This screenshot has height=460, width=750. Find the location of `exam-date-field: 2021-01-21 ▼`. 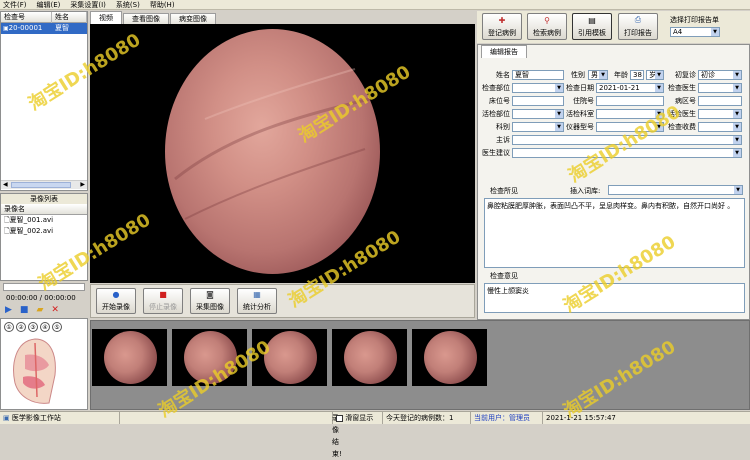

exam-date-field: 2021-01-21 ▼ is located at coordinates (630, 88).